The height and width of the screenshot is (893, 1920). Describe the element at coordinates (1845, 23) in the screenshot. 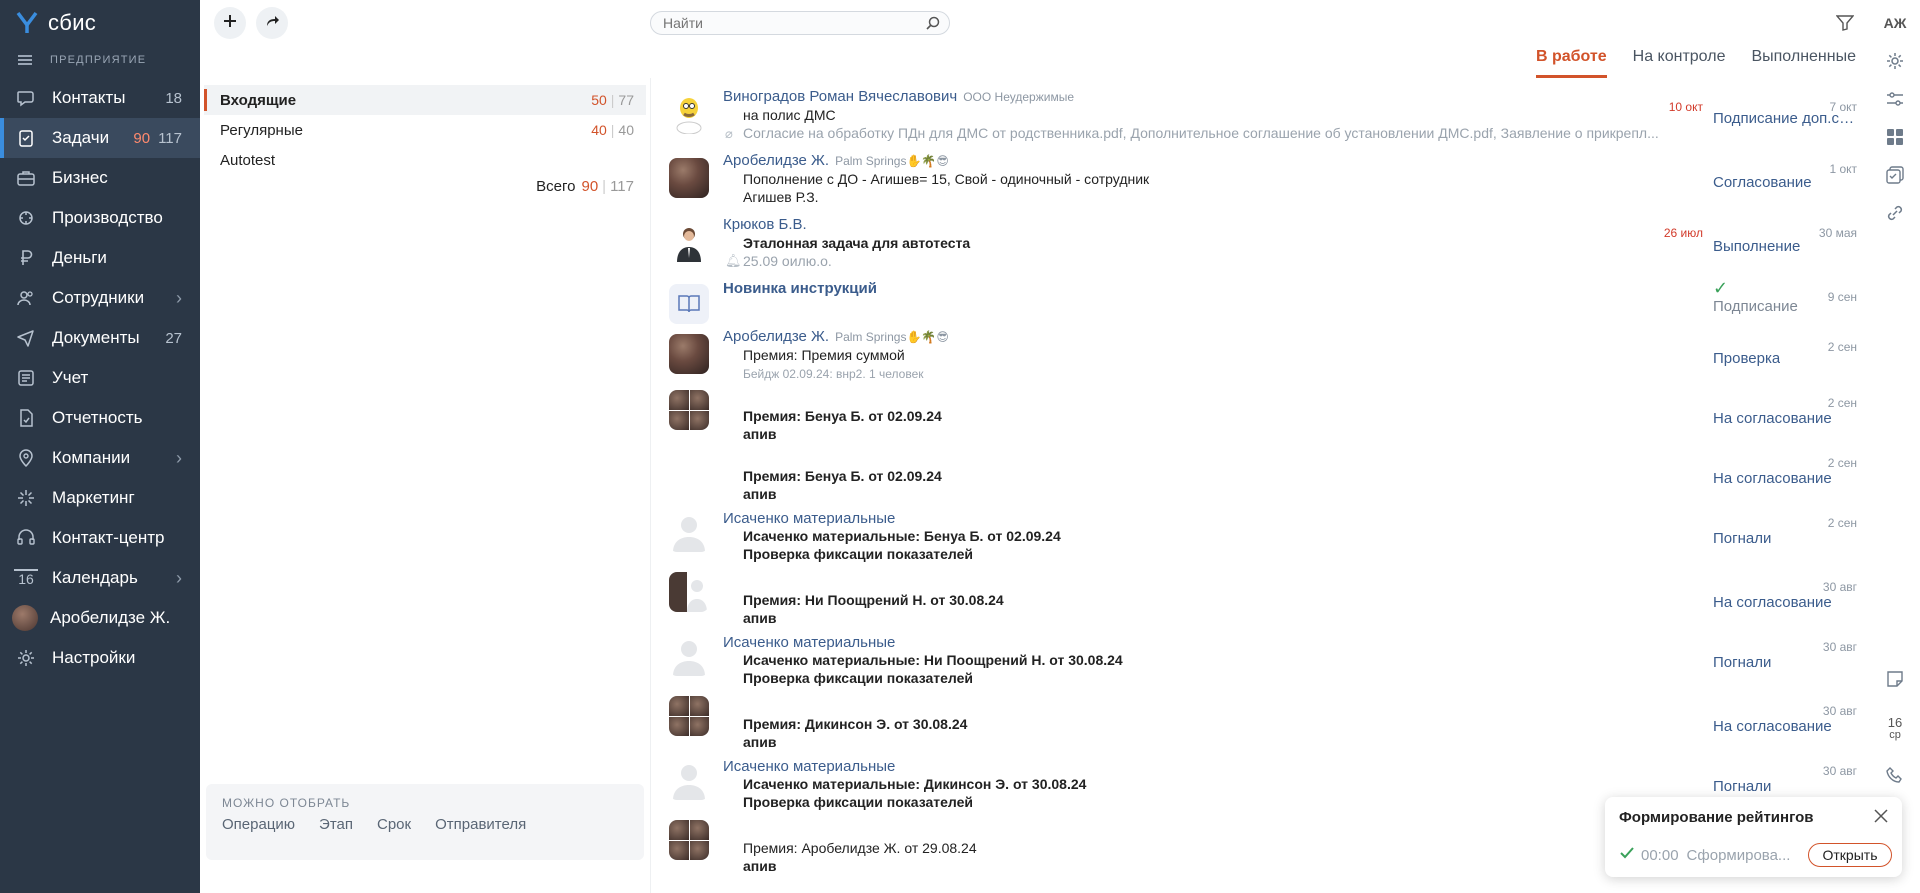

I see `filter-icon` at that location.